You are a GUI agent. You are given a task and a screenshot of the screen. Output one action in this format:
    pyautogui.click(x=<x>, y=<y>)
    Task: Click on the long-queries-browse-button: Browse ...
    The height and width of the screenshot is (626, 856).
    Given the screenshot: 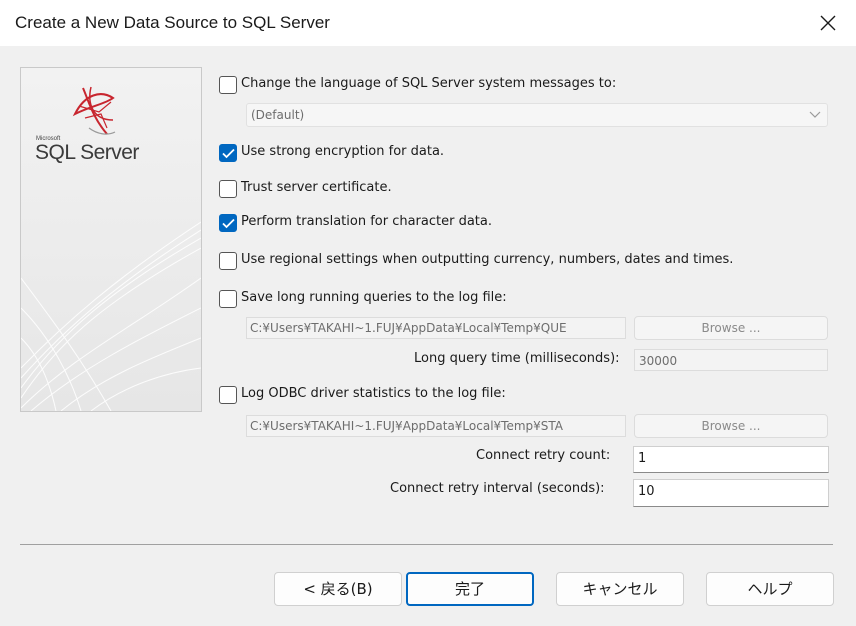 What is the action you would take?
    pyautogui.click(x=731, y=328)
    